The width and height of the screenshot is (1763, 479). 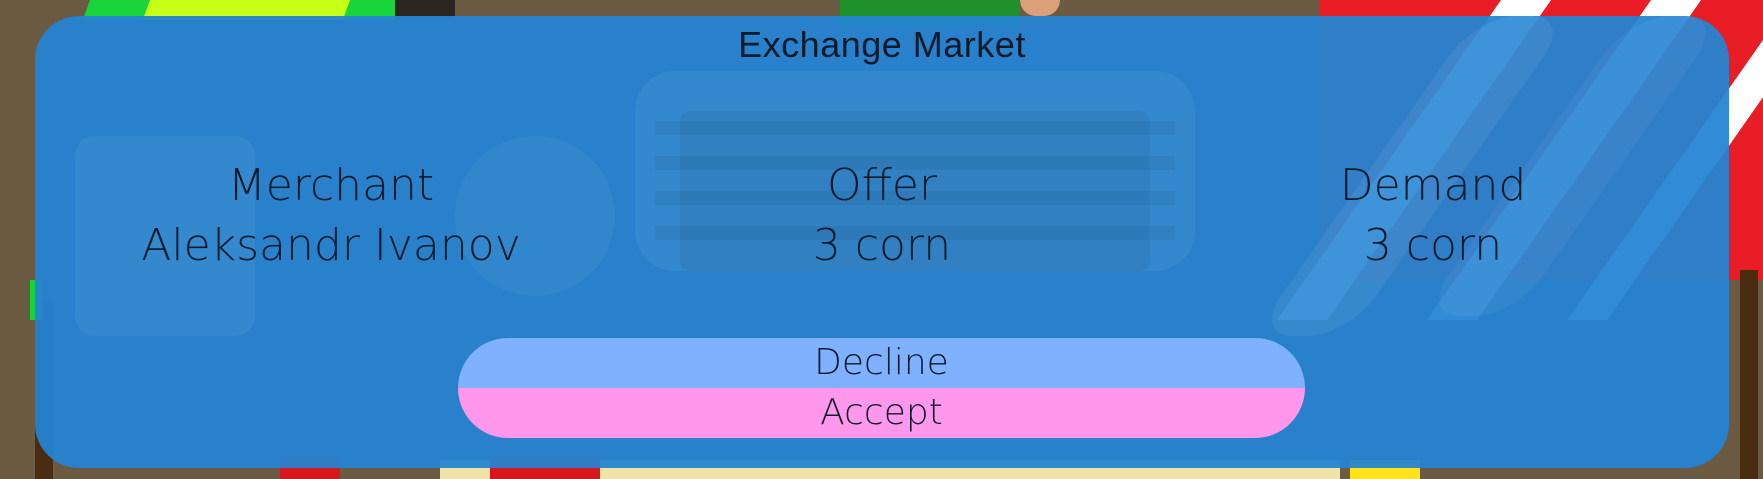 What do you see at coordinates (882, 245) in the screenshot?
I see `offer-value: 3 corn` at bounding box center [882, 245].